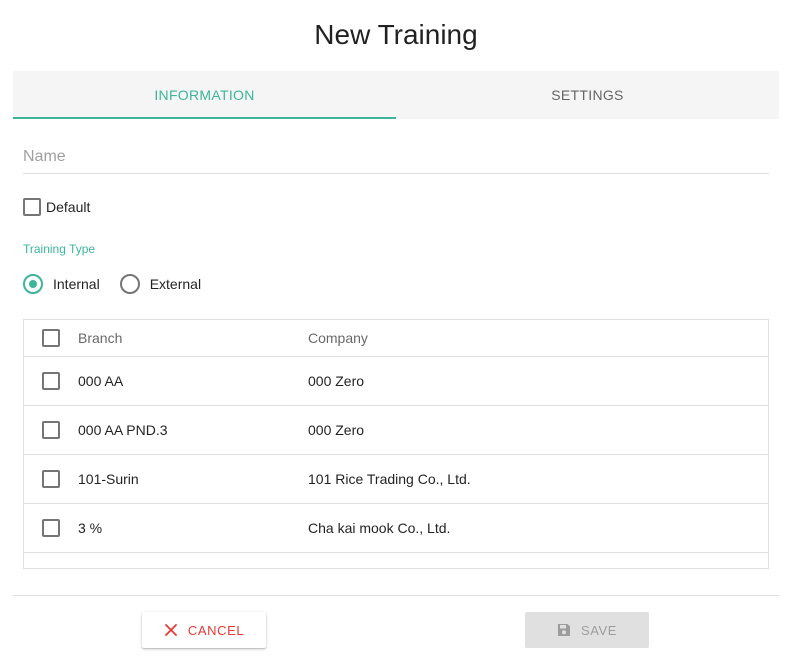 This screenshot has height=662, width=792. I want to click on default-label: Default, so click(68, 207).